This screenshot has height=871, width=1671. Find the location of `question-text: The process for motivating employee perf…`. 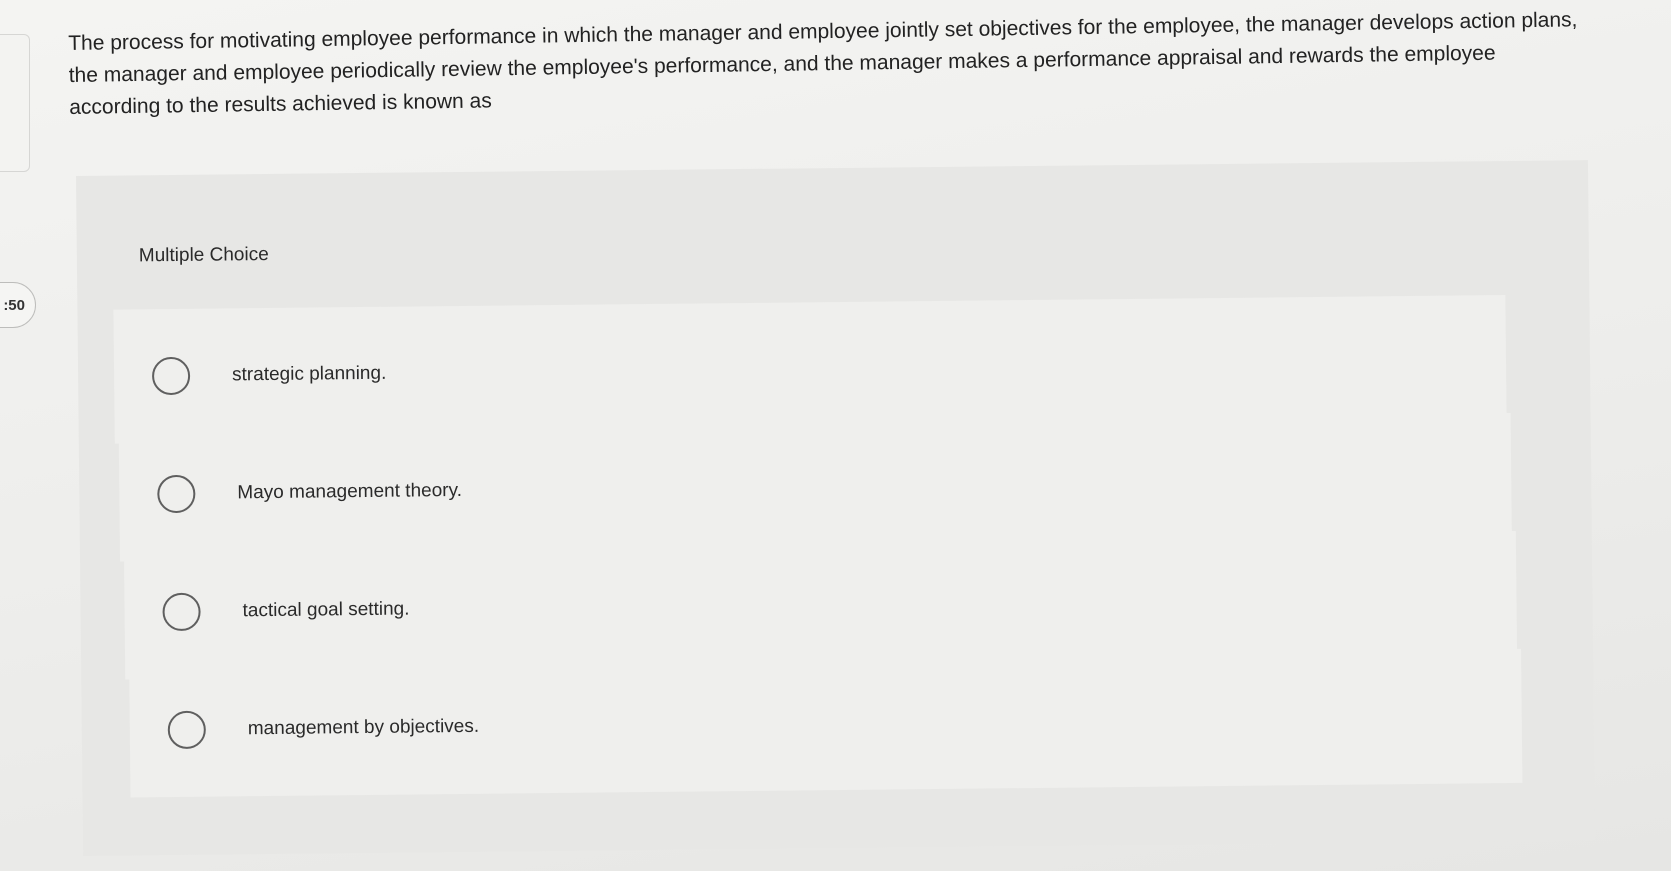

question-text: The process for motivating employee perf… is located at coordinates (823, 63).